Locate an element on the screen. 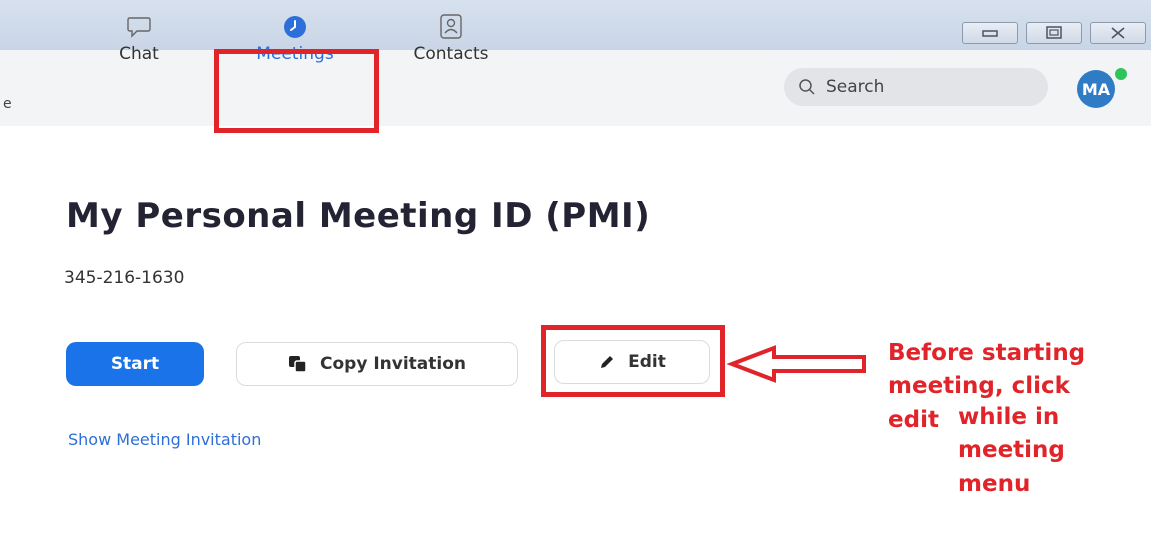  avatar: MA is located at coordinates (1096, 89).